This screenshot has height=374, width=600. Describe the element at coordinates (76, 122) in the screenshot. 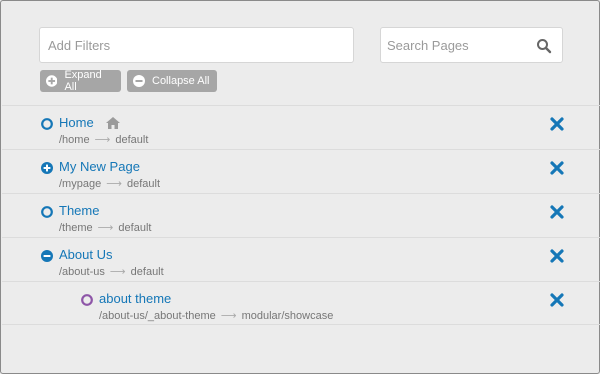

I see `page-title-home: Home` at that location.